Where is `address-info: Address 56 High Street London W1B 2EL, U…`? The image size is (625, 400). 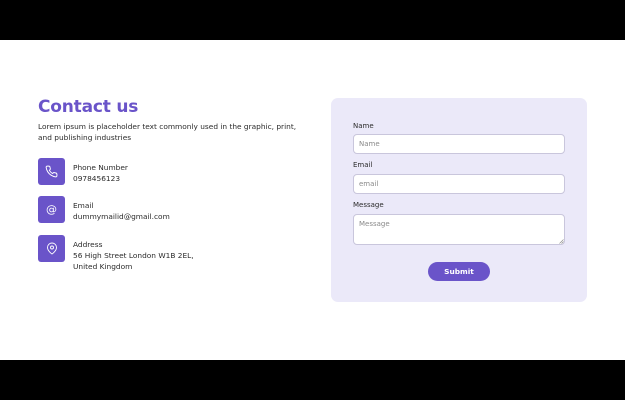 address-info: Address 56 High Street London W1B 2EL, U… is located at coordinates (116, 253).